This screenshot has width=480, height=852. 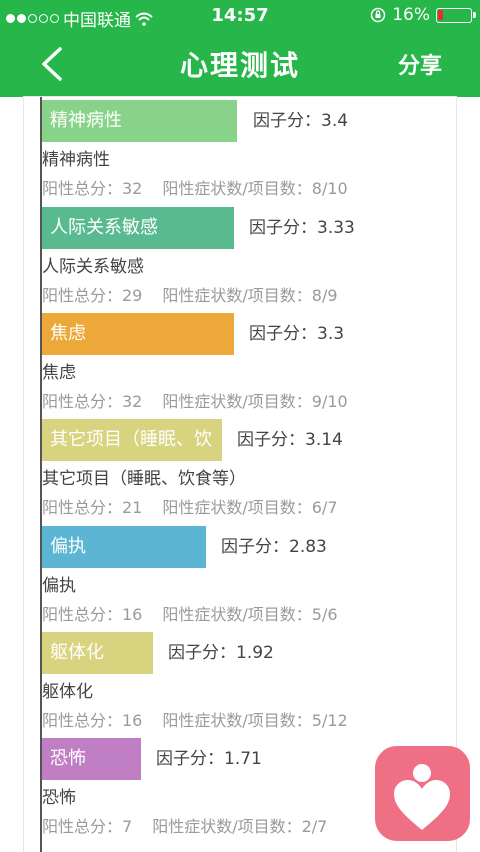 I want to click on factor-name: 焦虑, so click(x=59, y=373).